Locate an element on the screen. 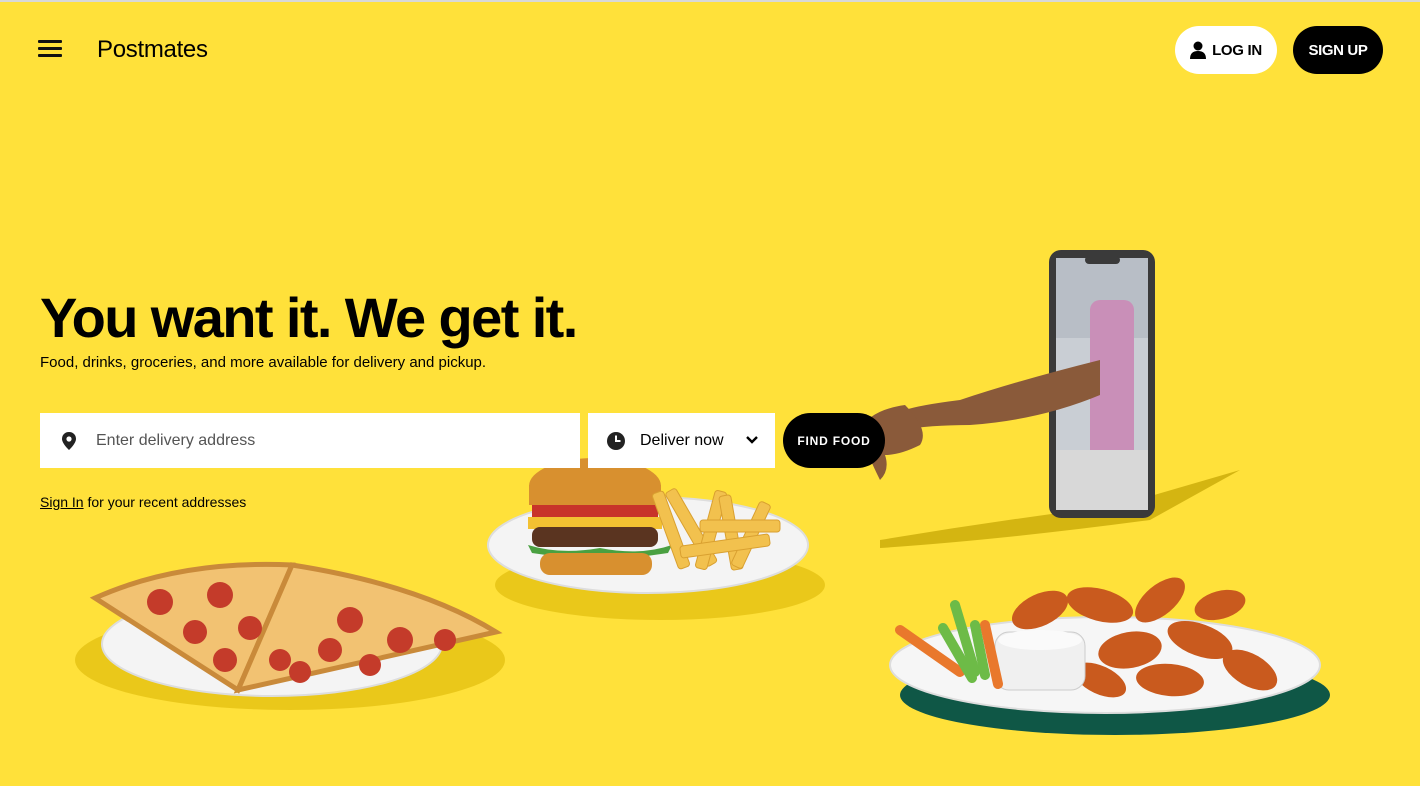 This screenshot has height=786, width=1420. signin-link: Sign In is located at coordinates (62, 502).